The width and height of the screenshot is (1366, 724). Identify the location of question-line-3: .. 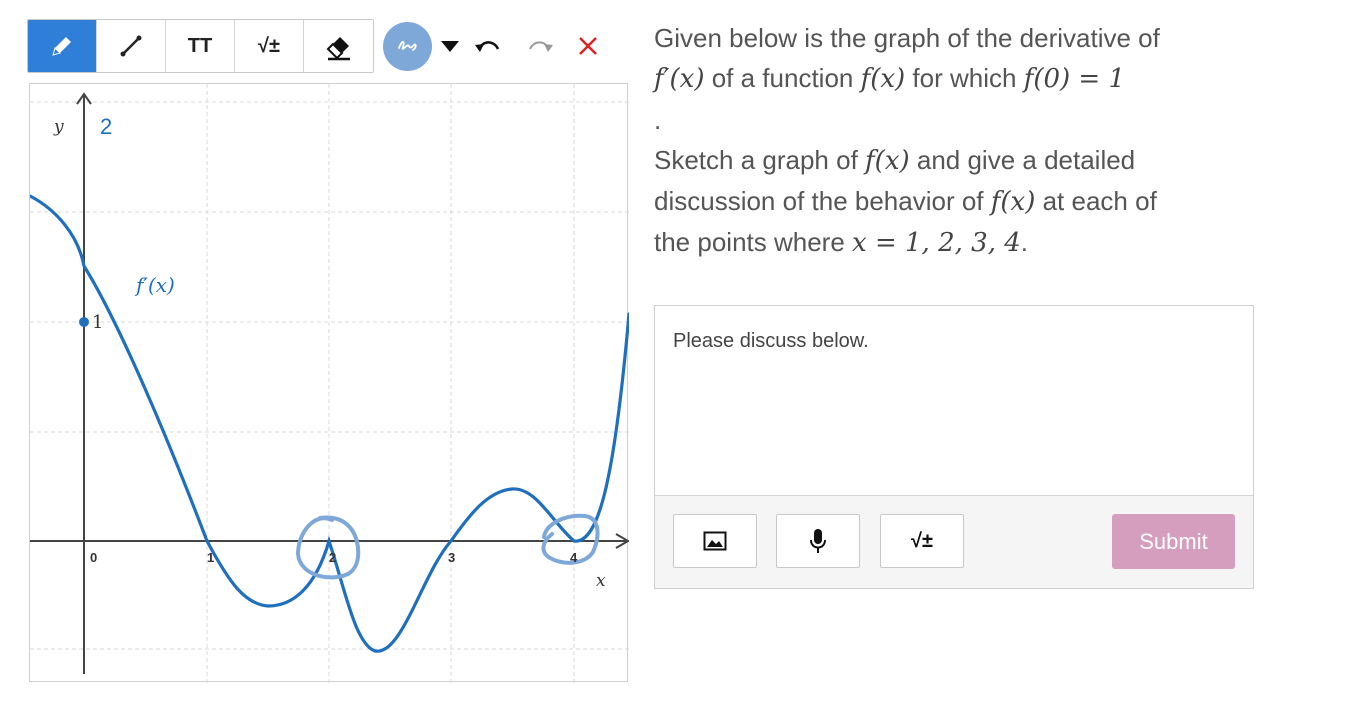
(658, 119).